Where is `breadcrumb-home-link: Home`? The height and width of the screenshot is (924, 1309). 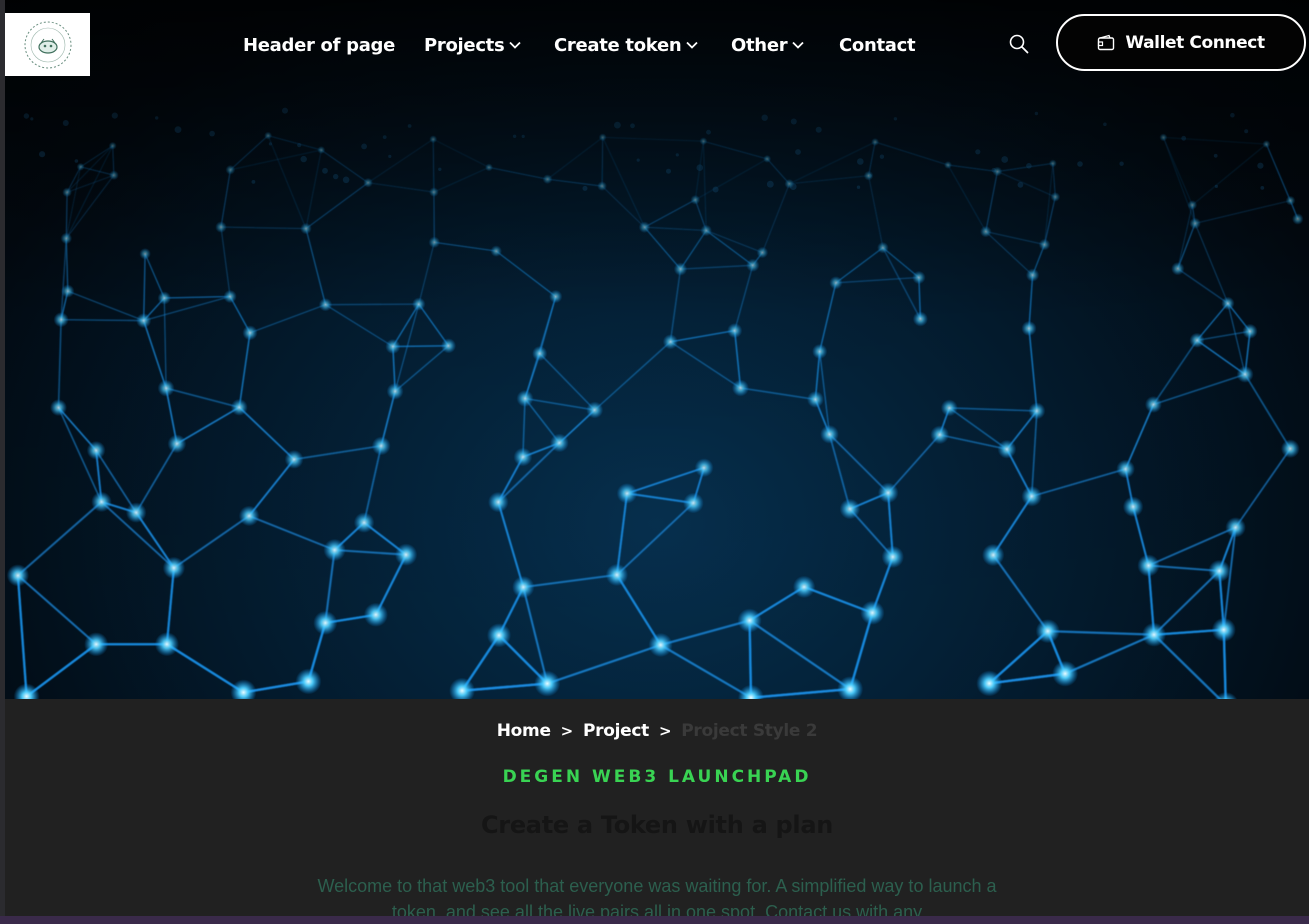 breadcrumb-home-link: Home is located at coordinates (524, 731).